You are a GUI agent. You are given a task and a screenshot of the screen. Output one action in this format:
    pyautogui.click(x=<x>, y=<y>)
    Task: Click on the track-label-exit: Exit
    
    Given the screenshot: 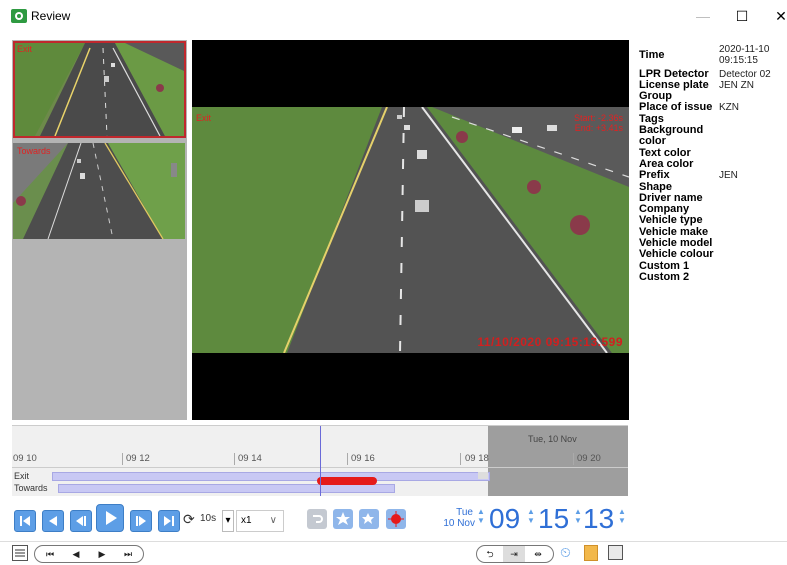 What is the action you would take?
    pyautogui.click(x=22, y=476)
    